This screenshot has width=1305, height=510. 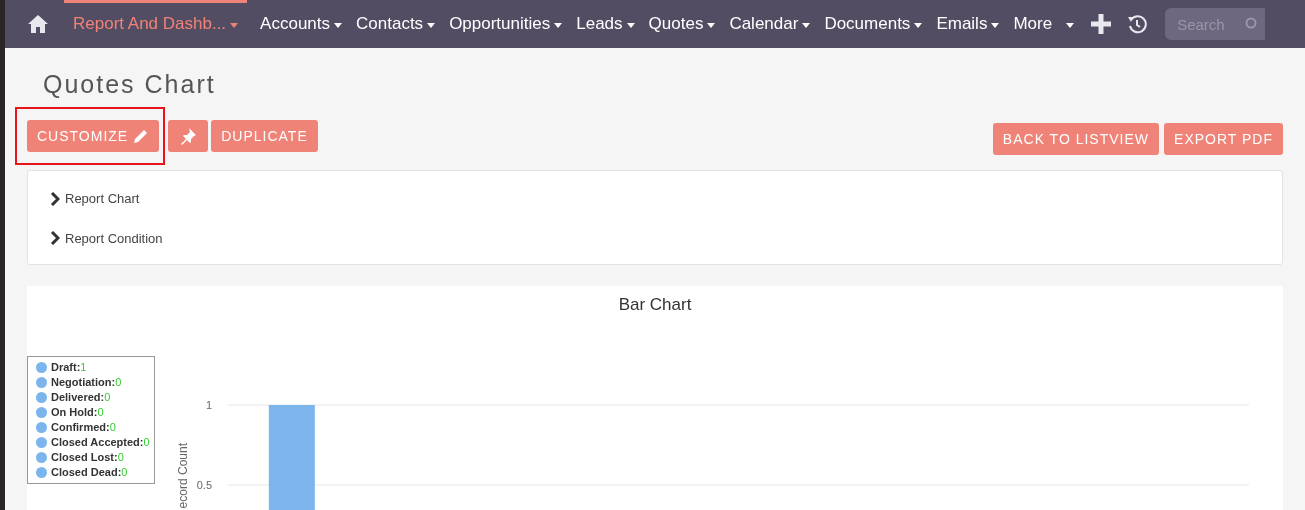 I want to click on home-icon, so click(x=38, y=24).